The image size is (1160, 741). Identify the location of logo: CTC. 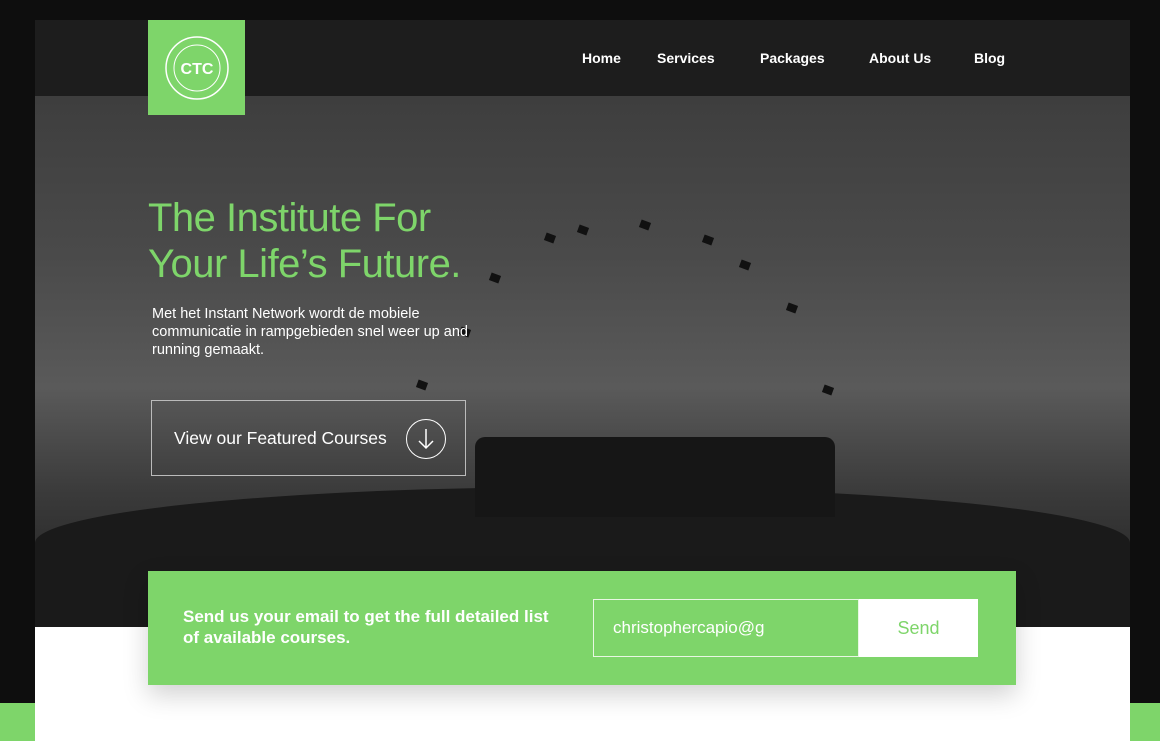
(196, 67).